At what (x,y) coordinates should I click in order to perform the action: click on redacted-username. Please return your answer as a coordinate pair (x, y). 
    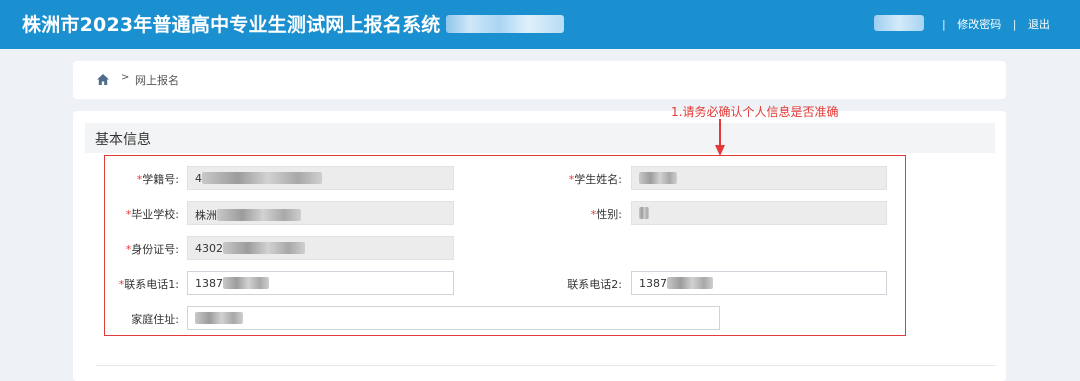
    Looking at the image, I should click on (899, 23).